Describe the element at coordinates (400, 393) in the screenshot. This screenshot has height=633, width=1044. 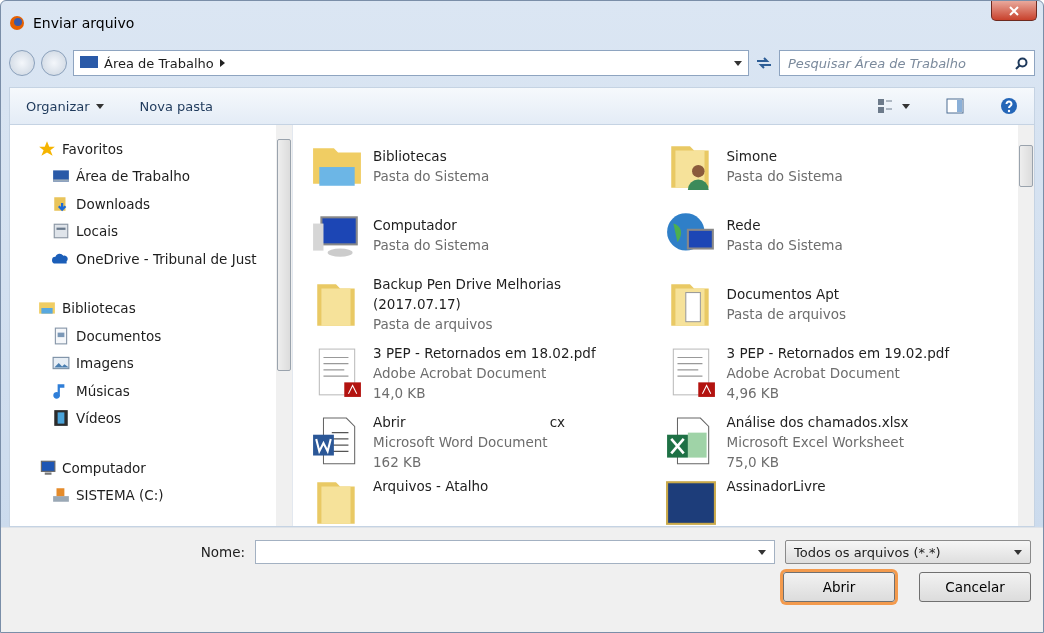
I see `file-size: 14,0 KB` at that location.